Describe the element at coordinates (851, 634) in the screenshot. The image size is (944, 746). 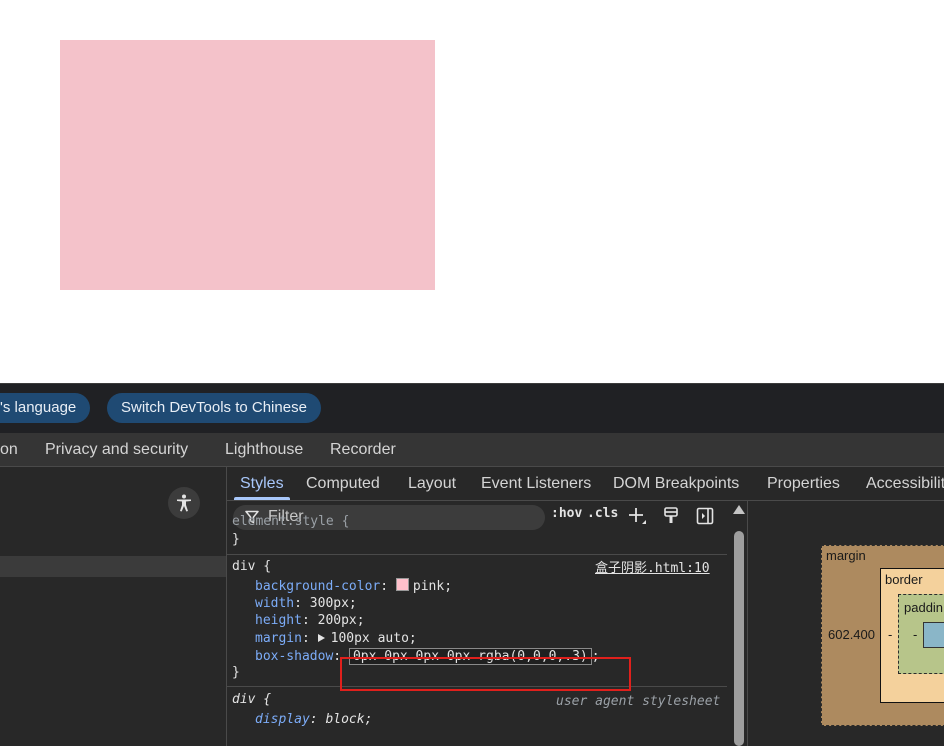
I see `margin-left-value: 602.400` at that location.